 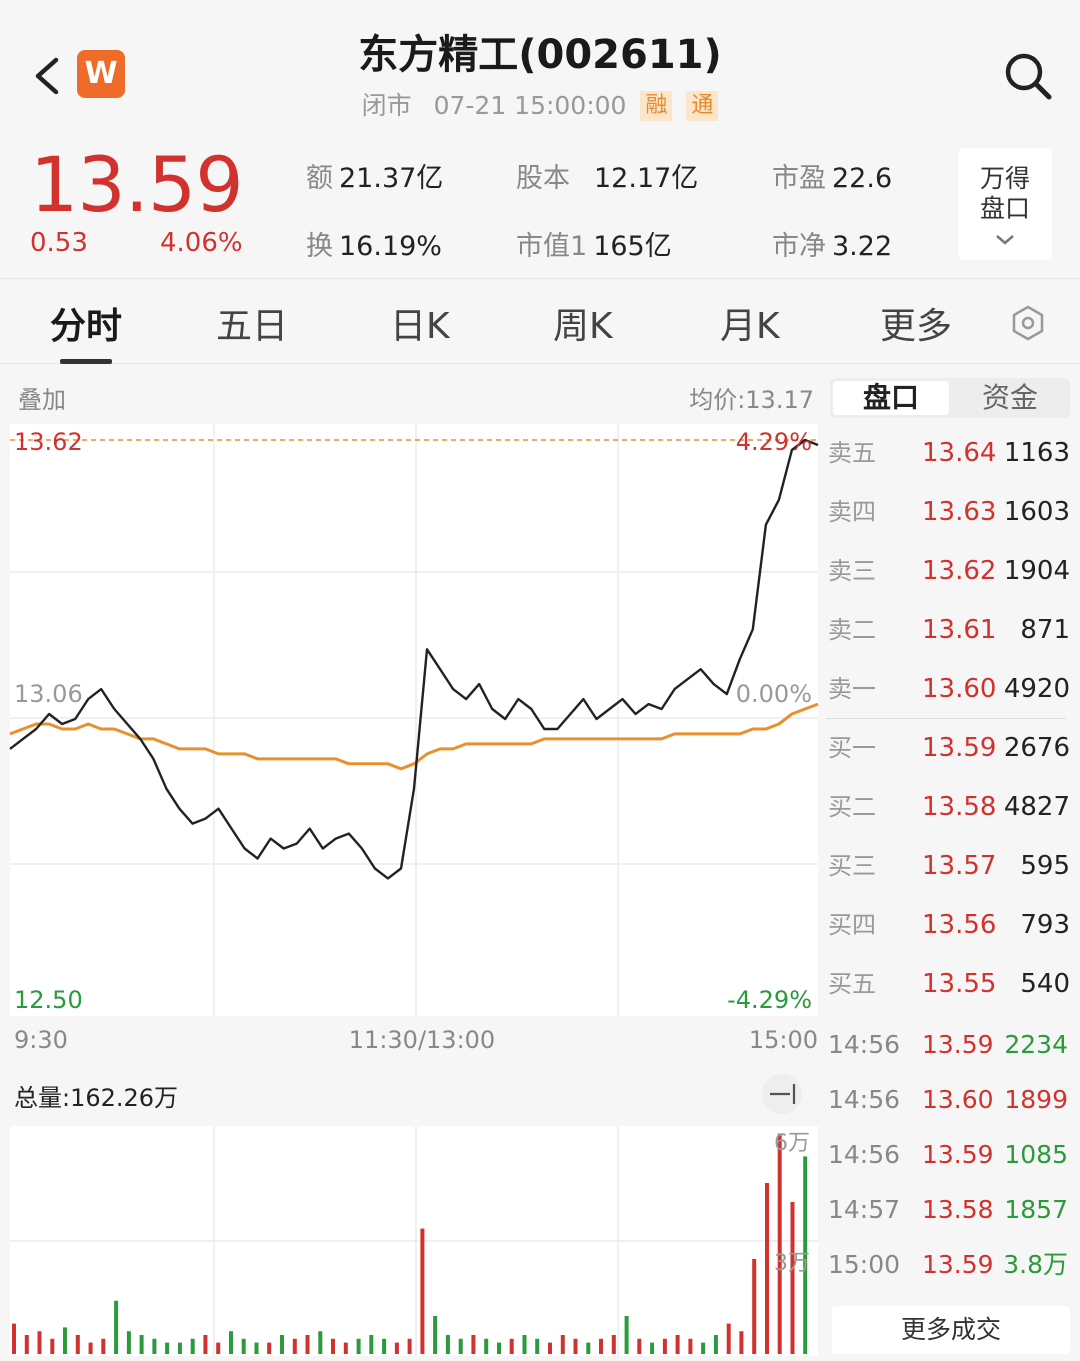 What do you see at coordinates (1045, 630) in the screenshot?
I see `level-volume: 871` at bounding box center [1045, 630].